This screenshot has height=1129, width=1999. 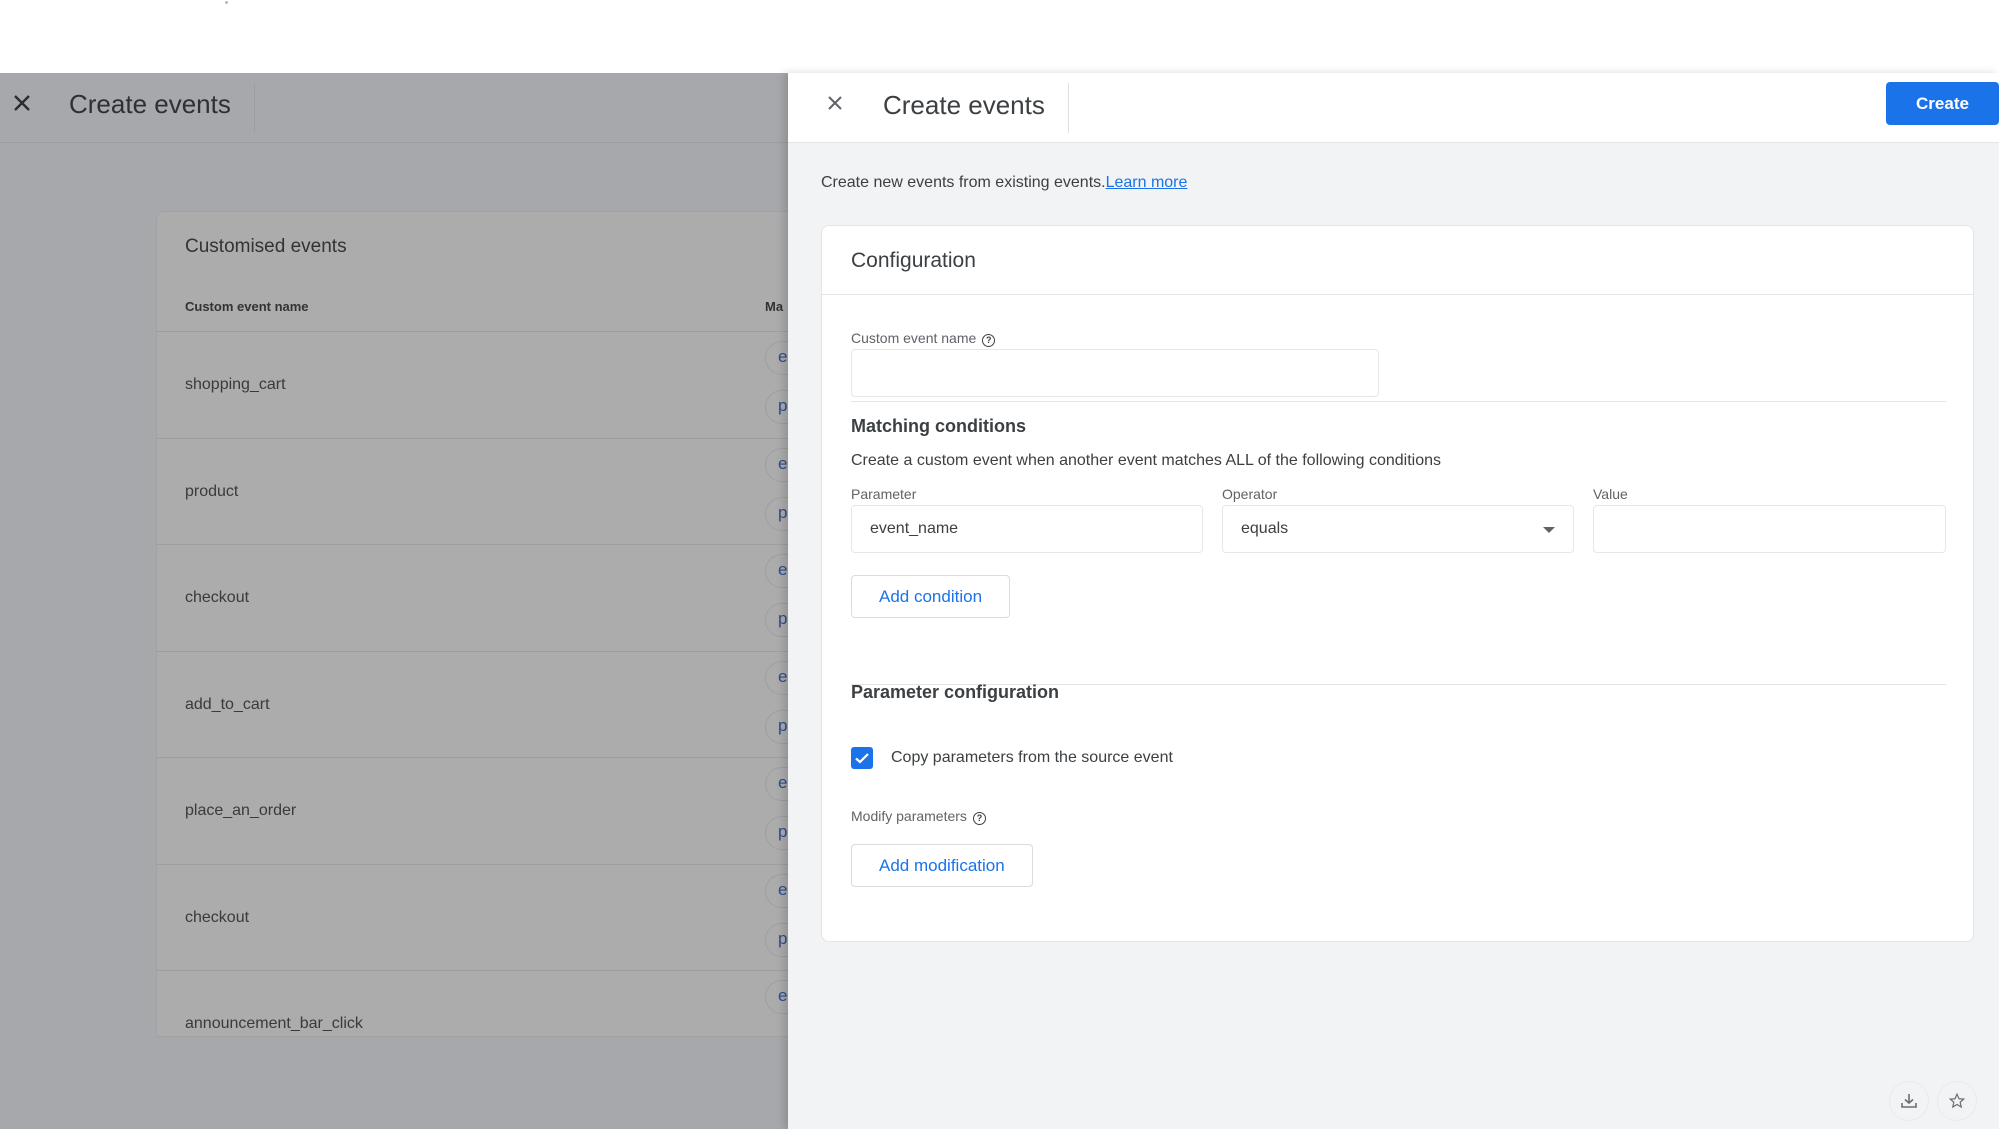 What do you see at coordinates (964, 105) in the screenshot?
I see `drawer-title: Create events` at bounding box center [964, 105].